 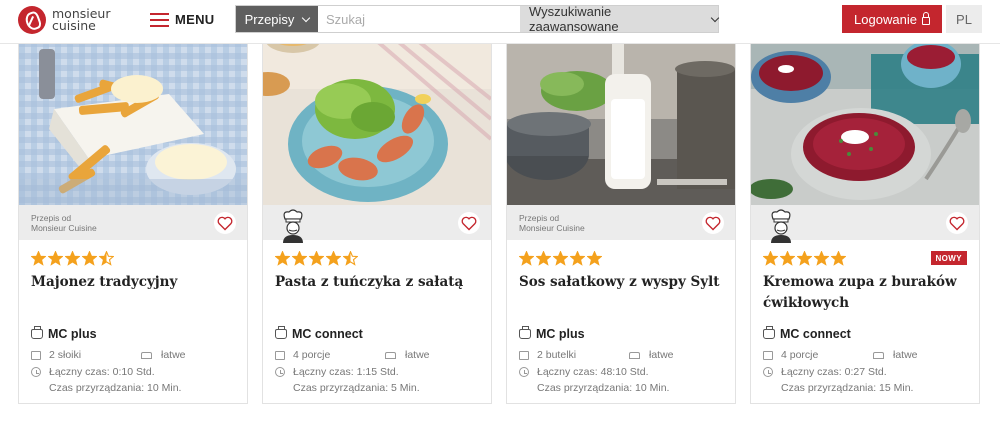 I want to click on total-time-label: Łączny czas: 0:27 Std., so click(x=834, y=372).